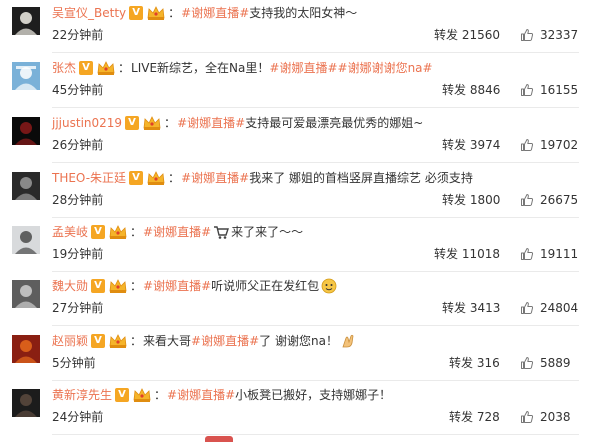 The width and height of the screenshot is (589, 442). Describe the element at coordinates (549, 145) in the screenshot. I see `like-button: 19702` at that location.